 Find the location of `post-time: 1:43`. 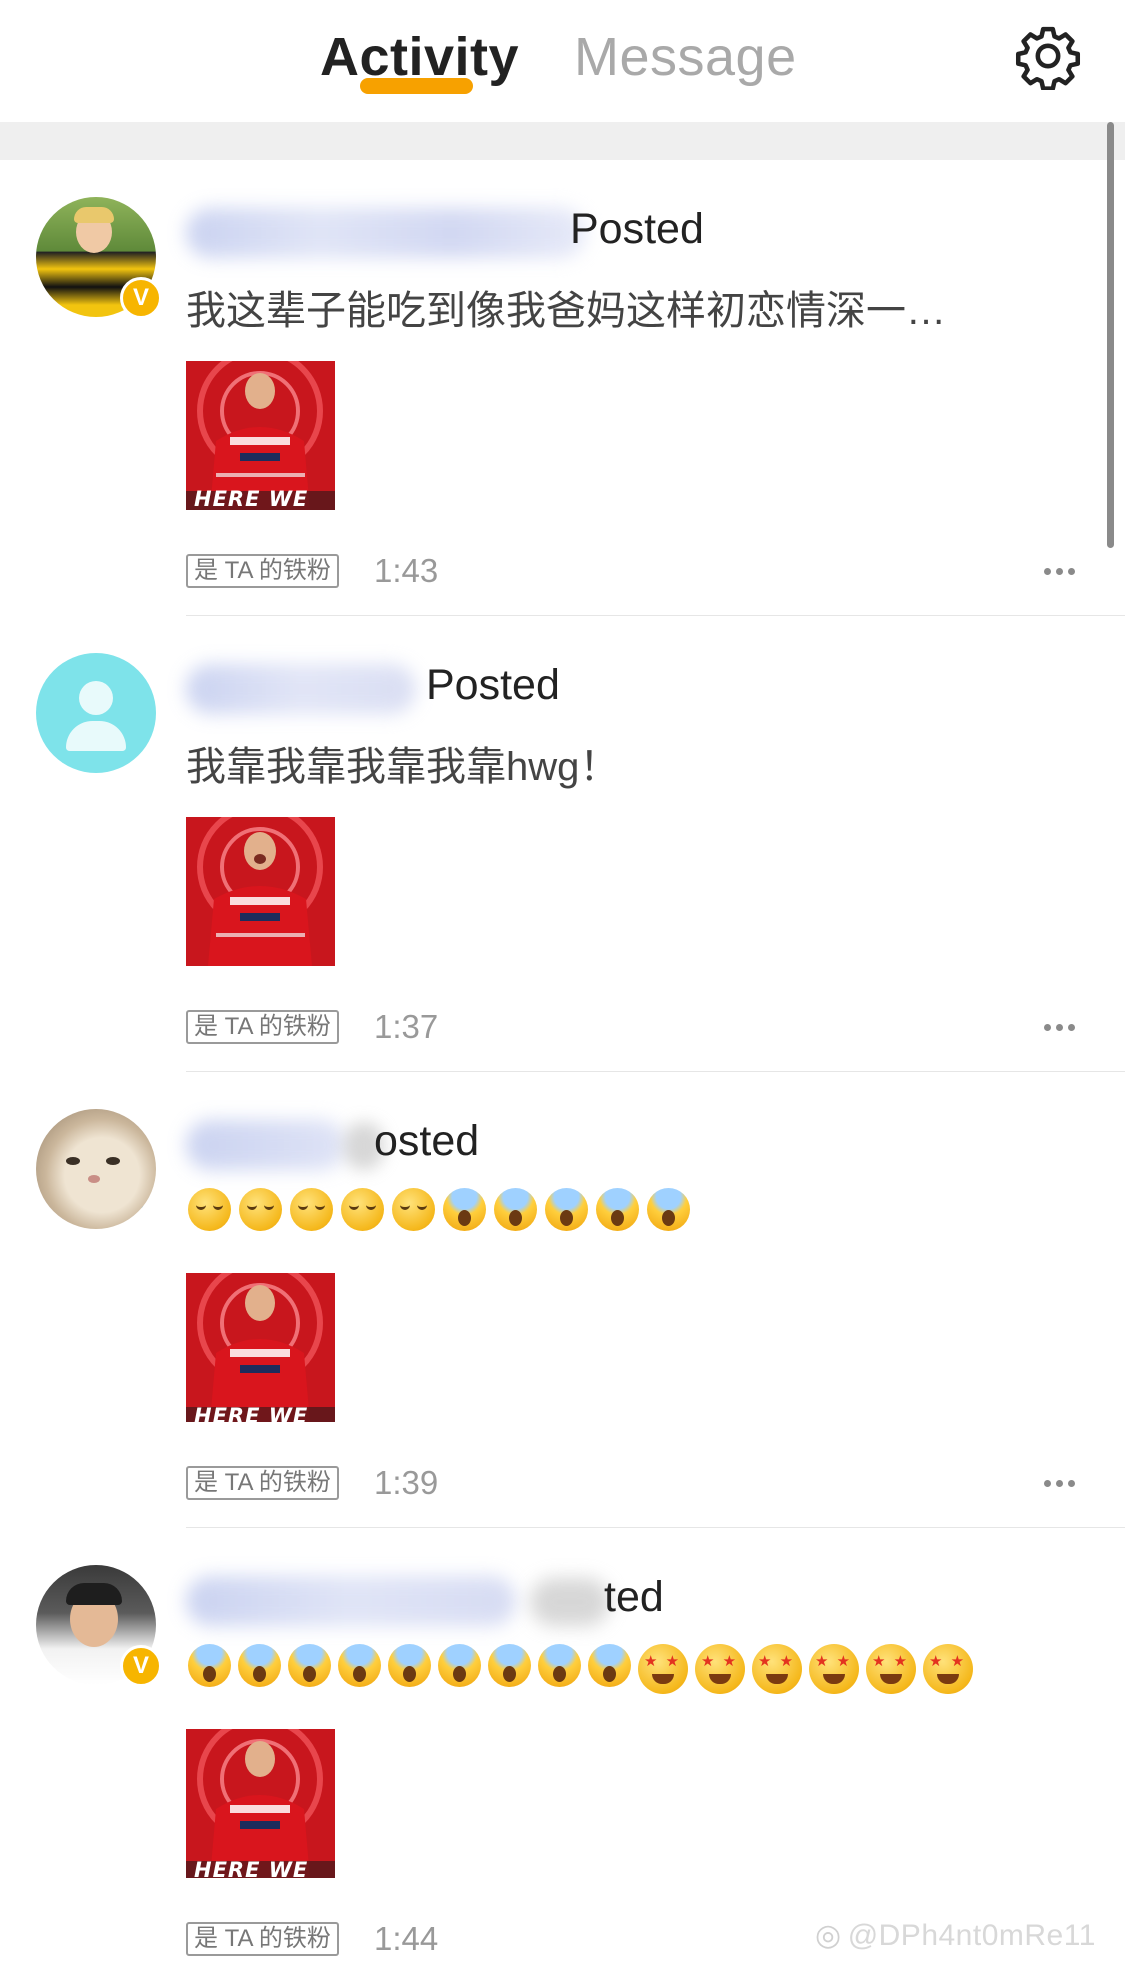

post-time: 1:43 is located at coordinates (406, 570).